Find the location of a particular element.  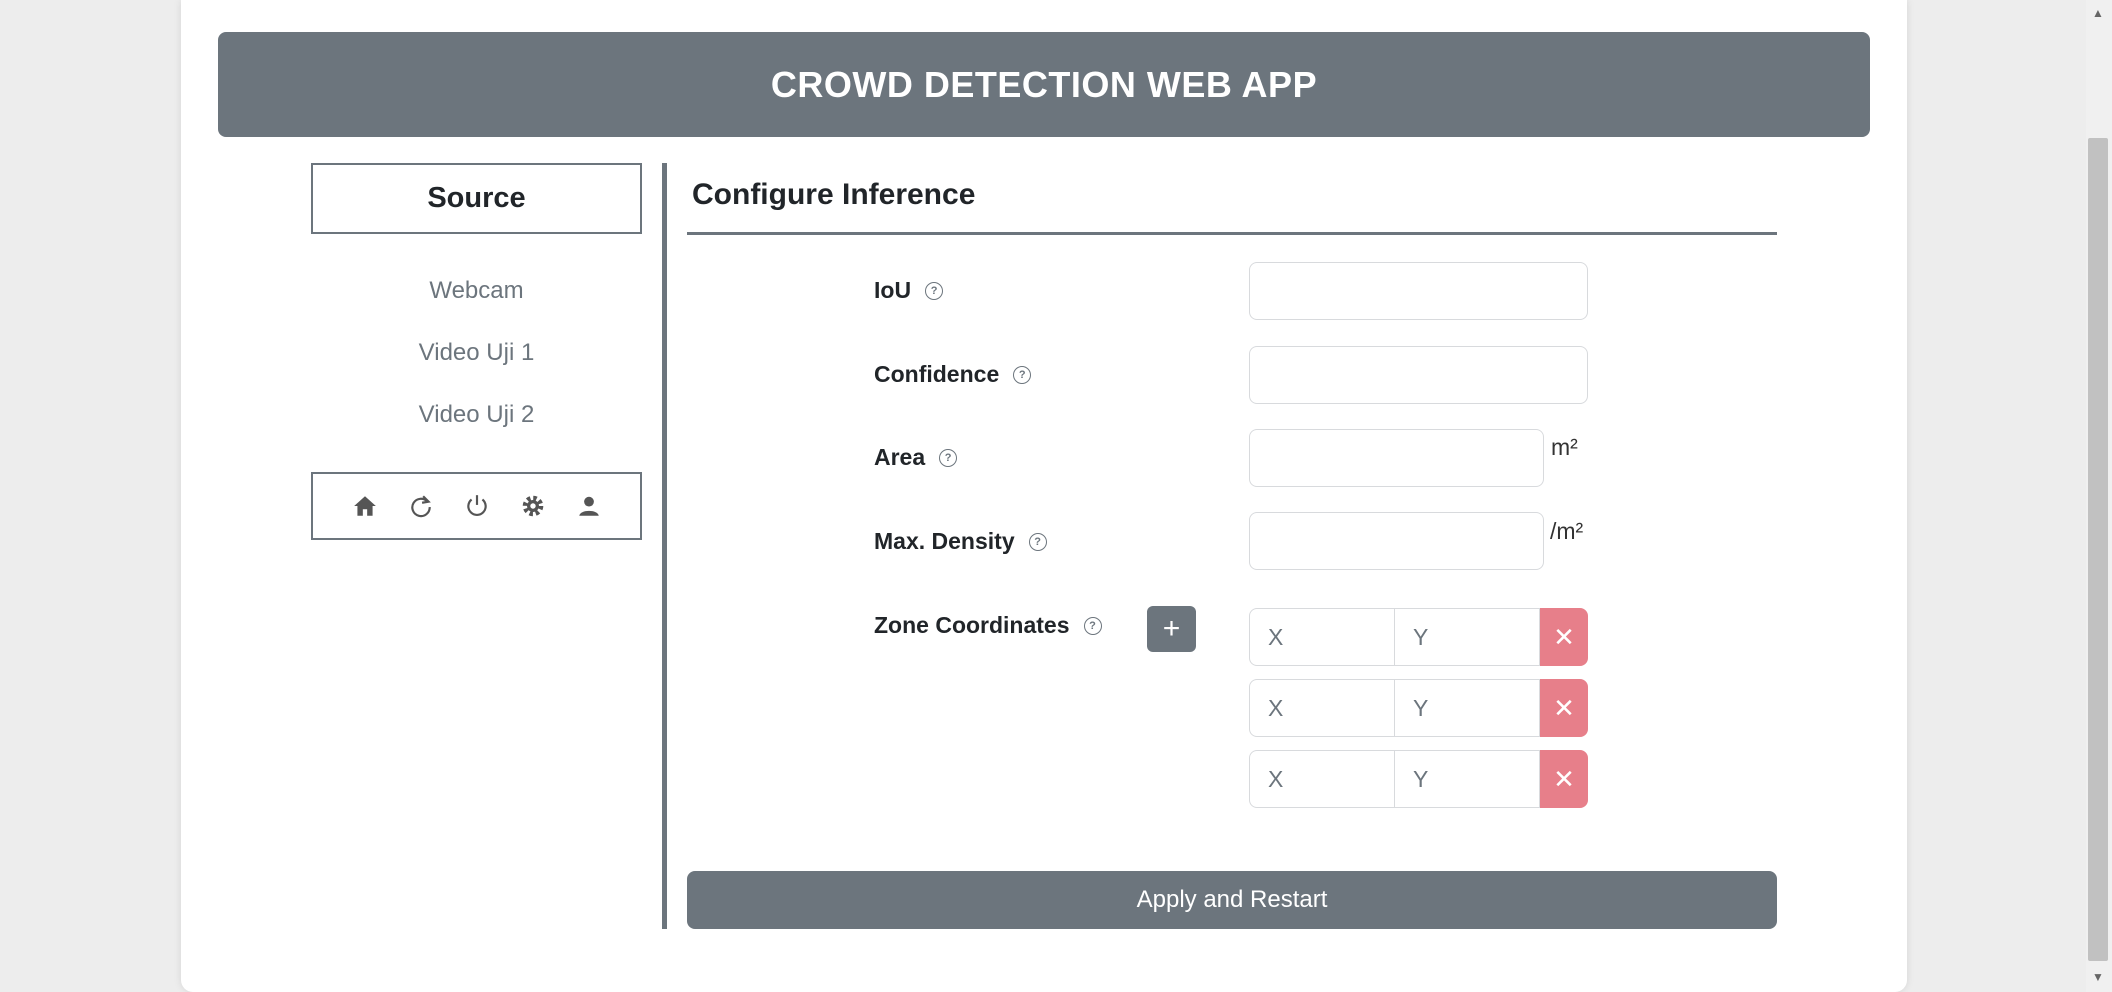

area-input is located at coordinates (1396, 458).